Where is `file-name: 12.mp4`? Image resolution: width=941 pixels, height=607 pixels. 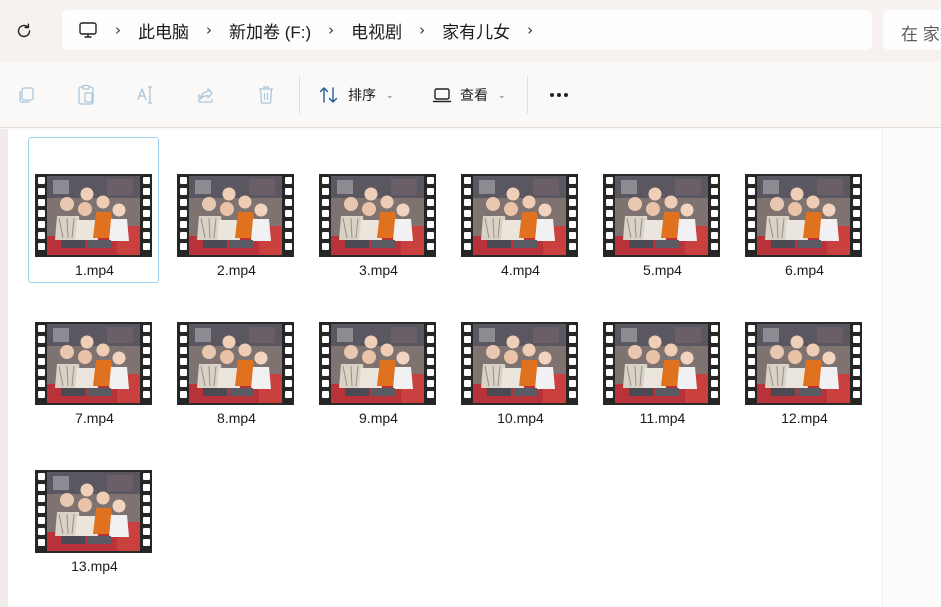 file-name: 12.mp4 is located at coordinates (804, 418).